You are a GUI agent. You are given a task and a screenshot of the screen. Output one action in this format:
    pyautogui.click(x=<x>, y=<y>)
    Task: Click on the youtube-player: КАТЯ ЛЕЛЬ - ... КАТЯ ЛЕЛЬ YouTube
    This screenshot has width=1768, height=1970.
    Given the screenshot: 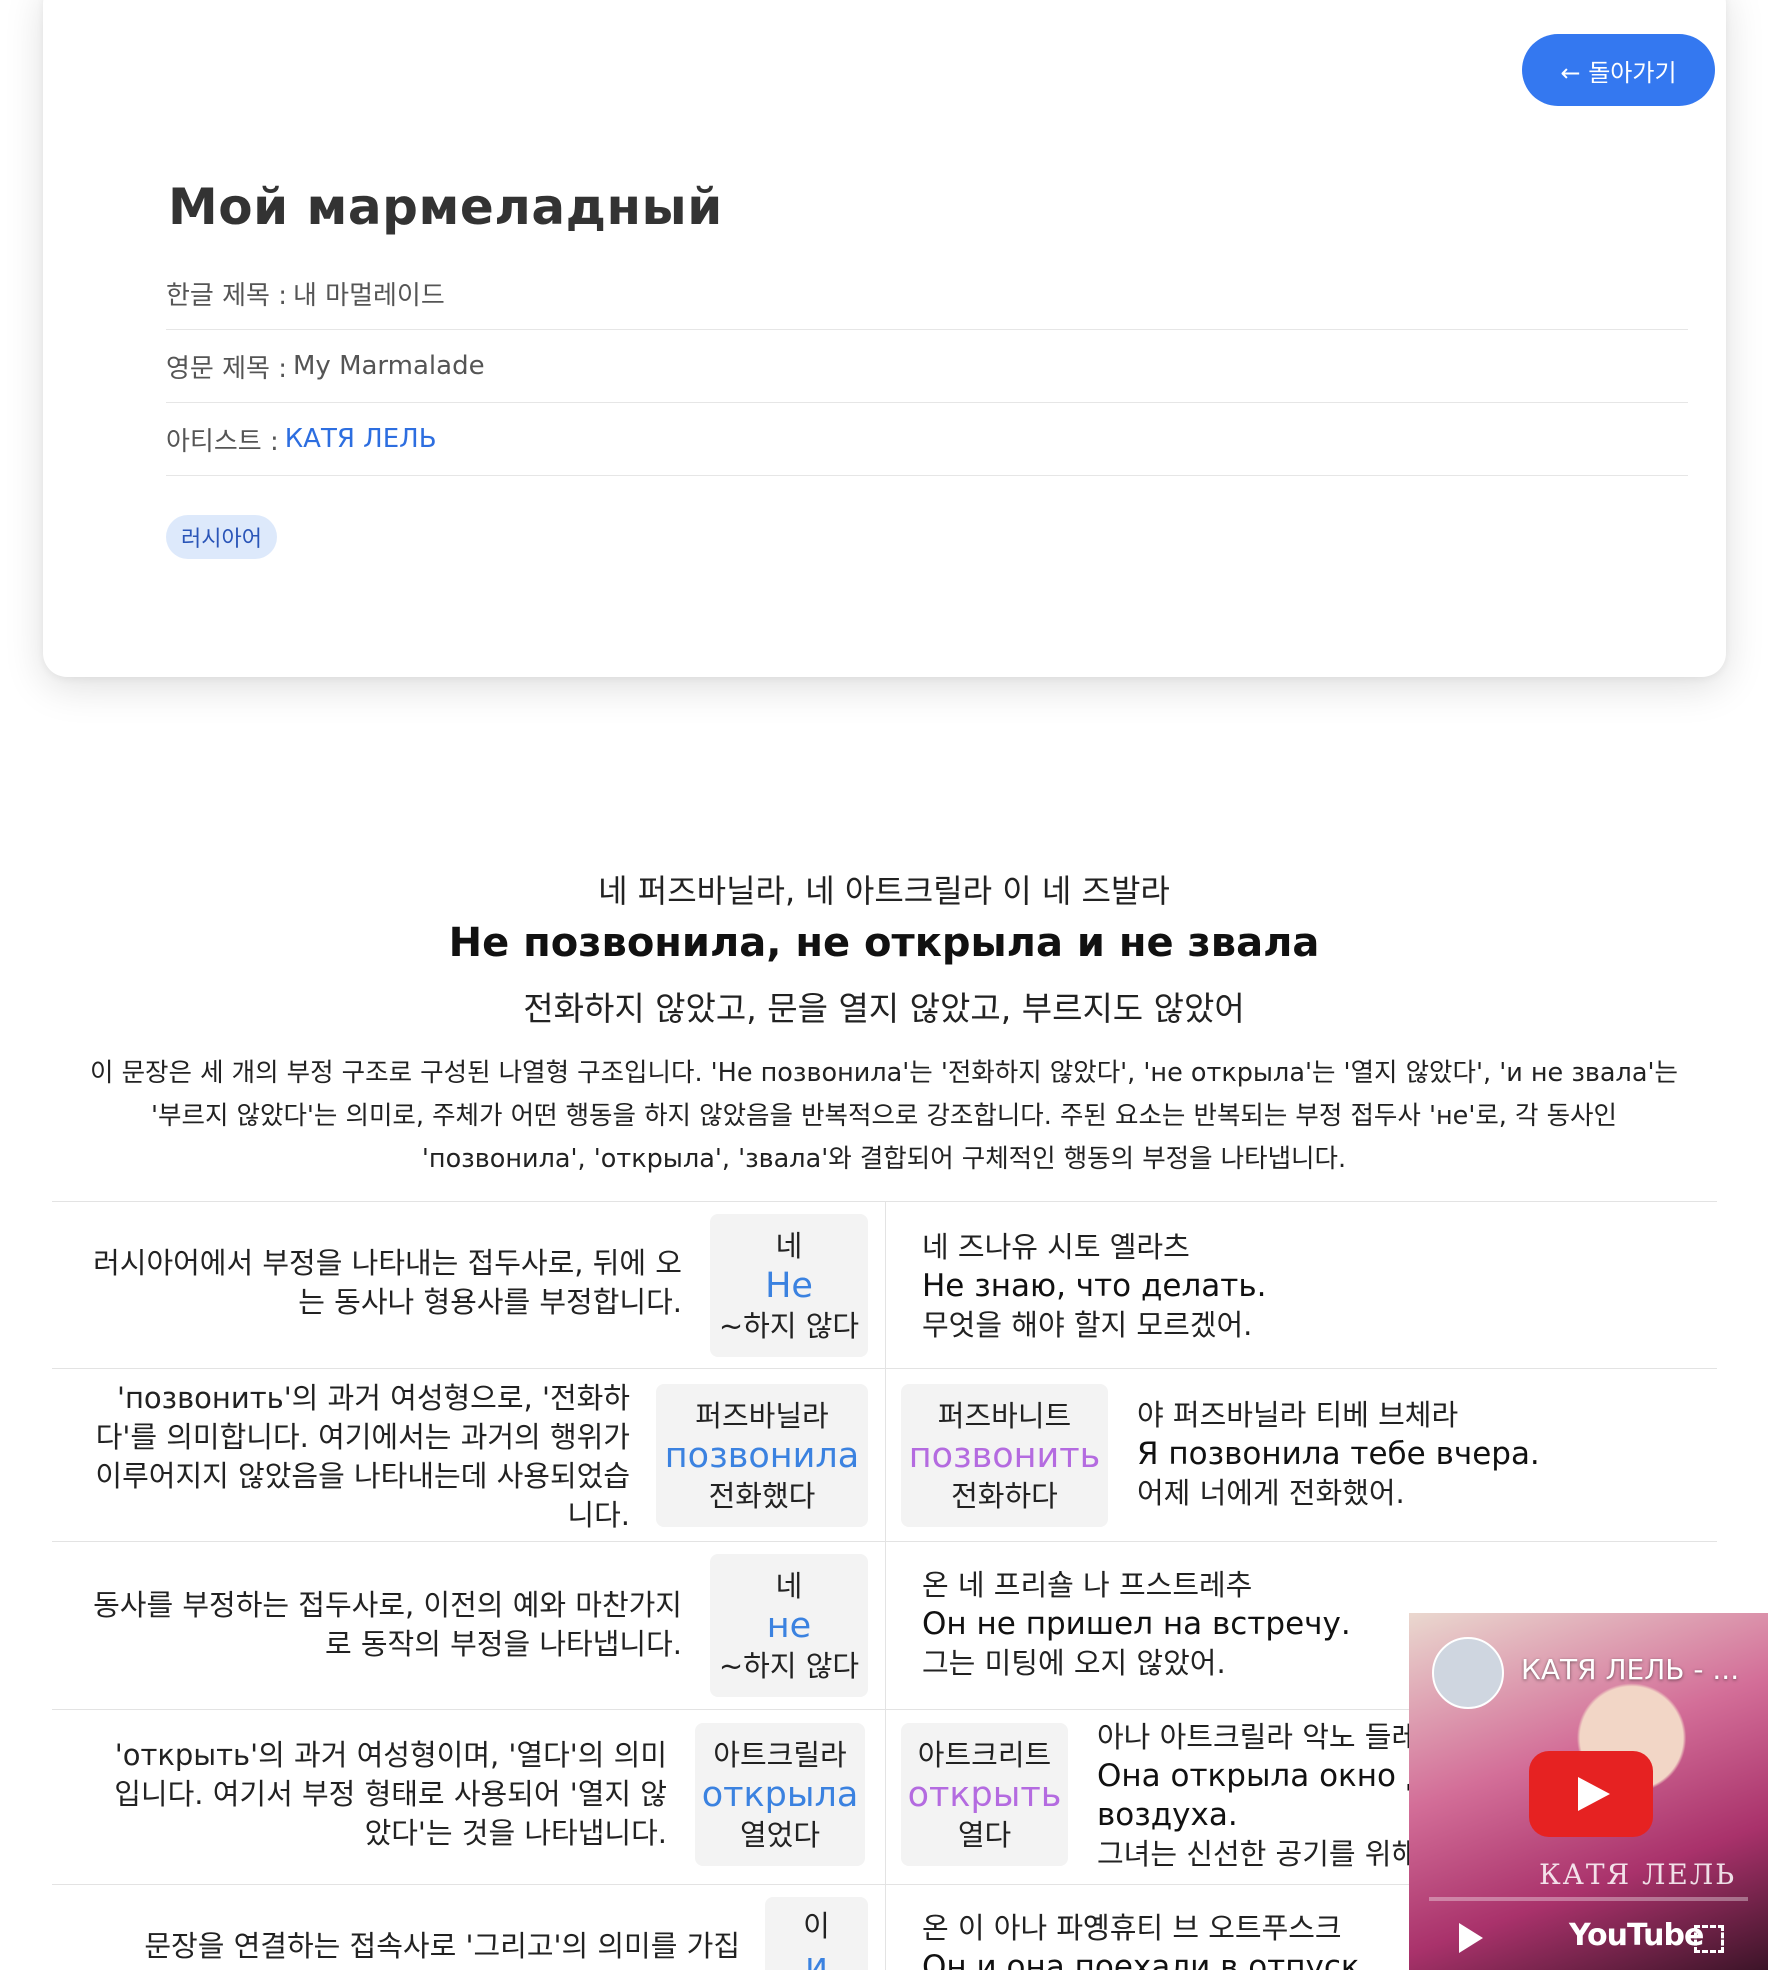 What is the action you would take?
    pyautogui.click(x=1588, y=1791)
    